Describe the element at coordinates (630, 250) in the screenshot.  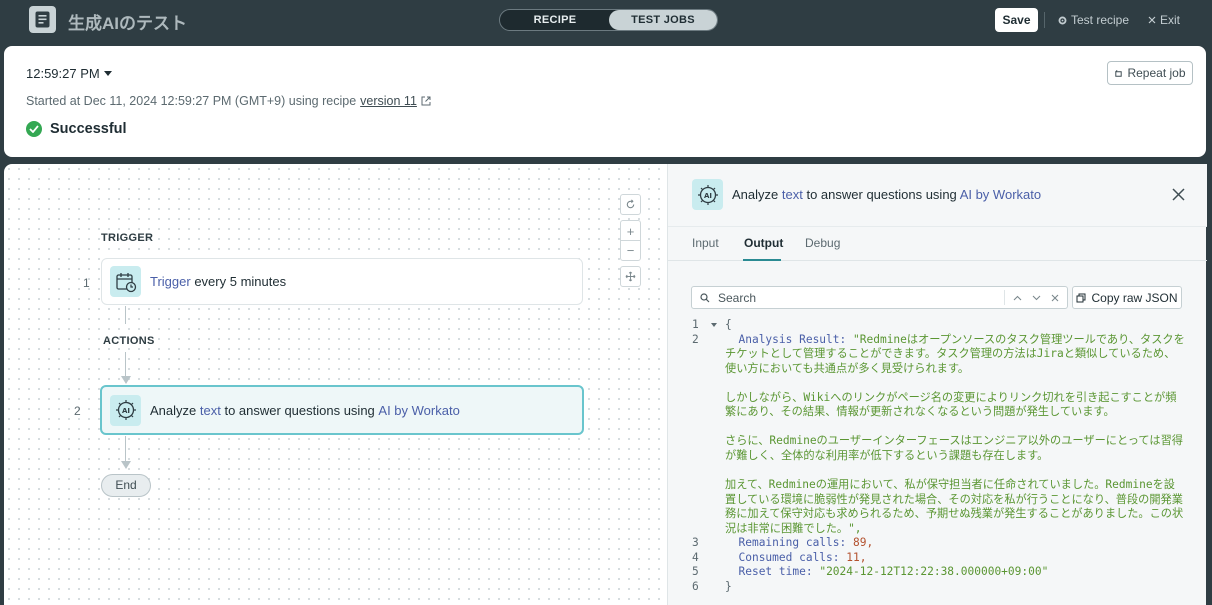
I see `zoom-out-icon: −` at that location.